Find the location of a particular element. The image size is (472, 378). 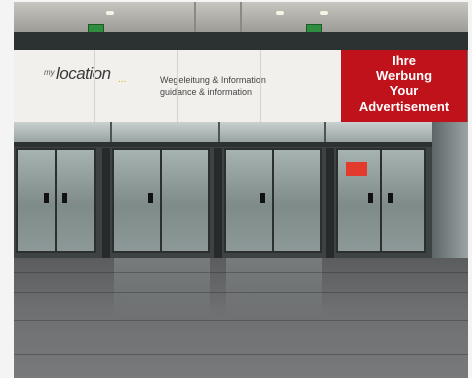

logo-prefix: my is located at coordinates (49, 72).